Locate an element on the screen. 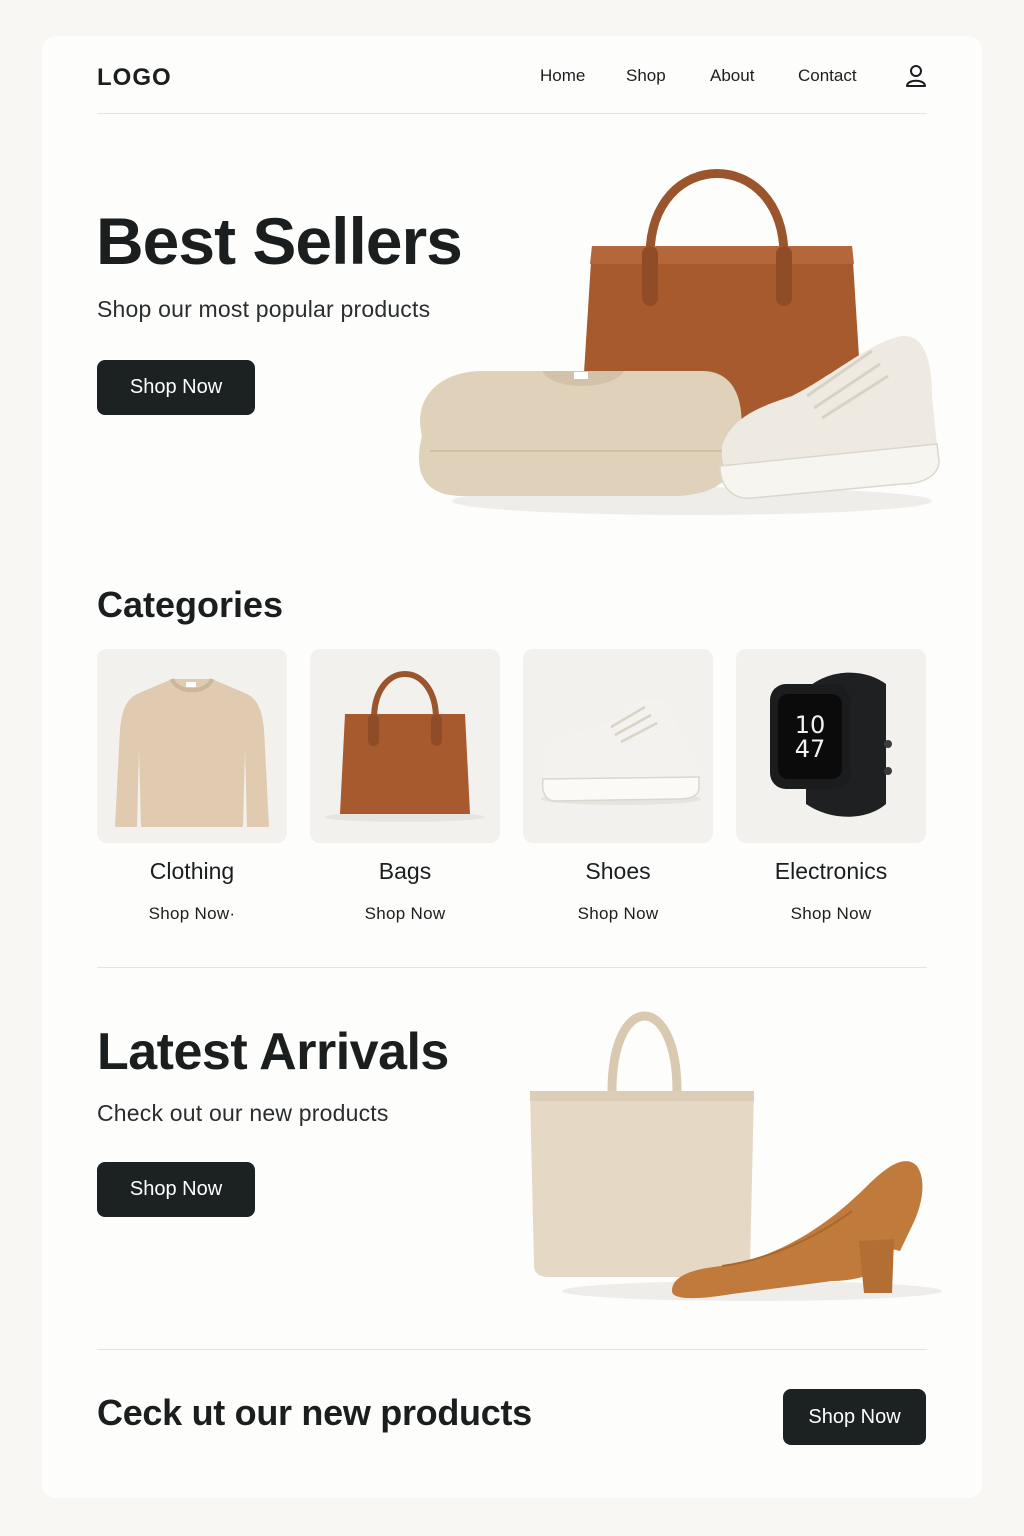 Image resolution: width=1024 pixels, height=1536 pixels. nav-shop: Shop is located at coordinates (646, 76).